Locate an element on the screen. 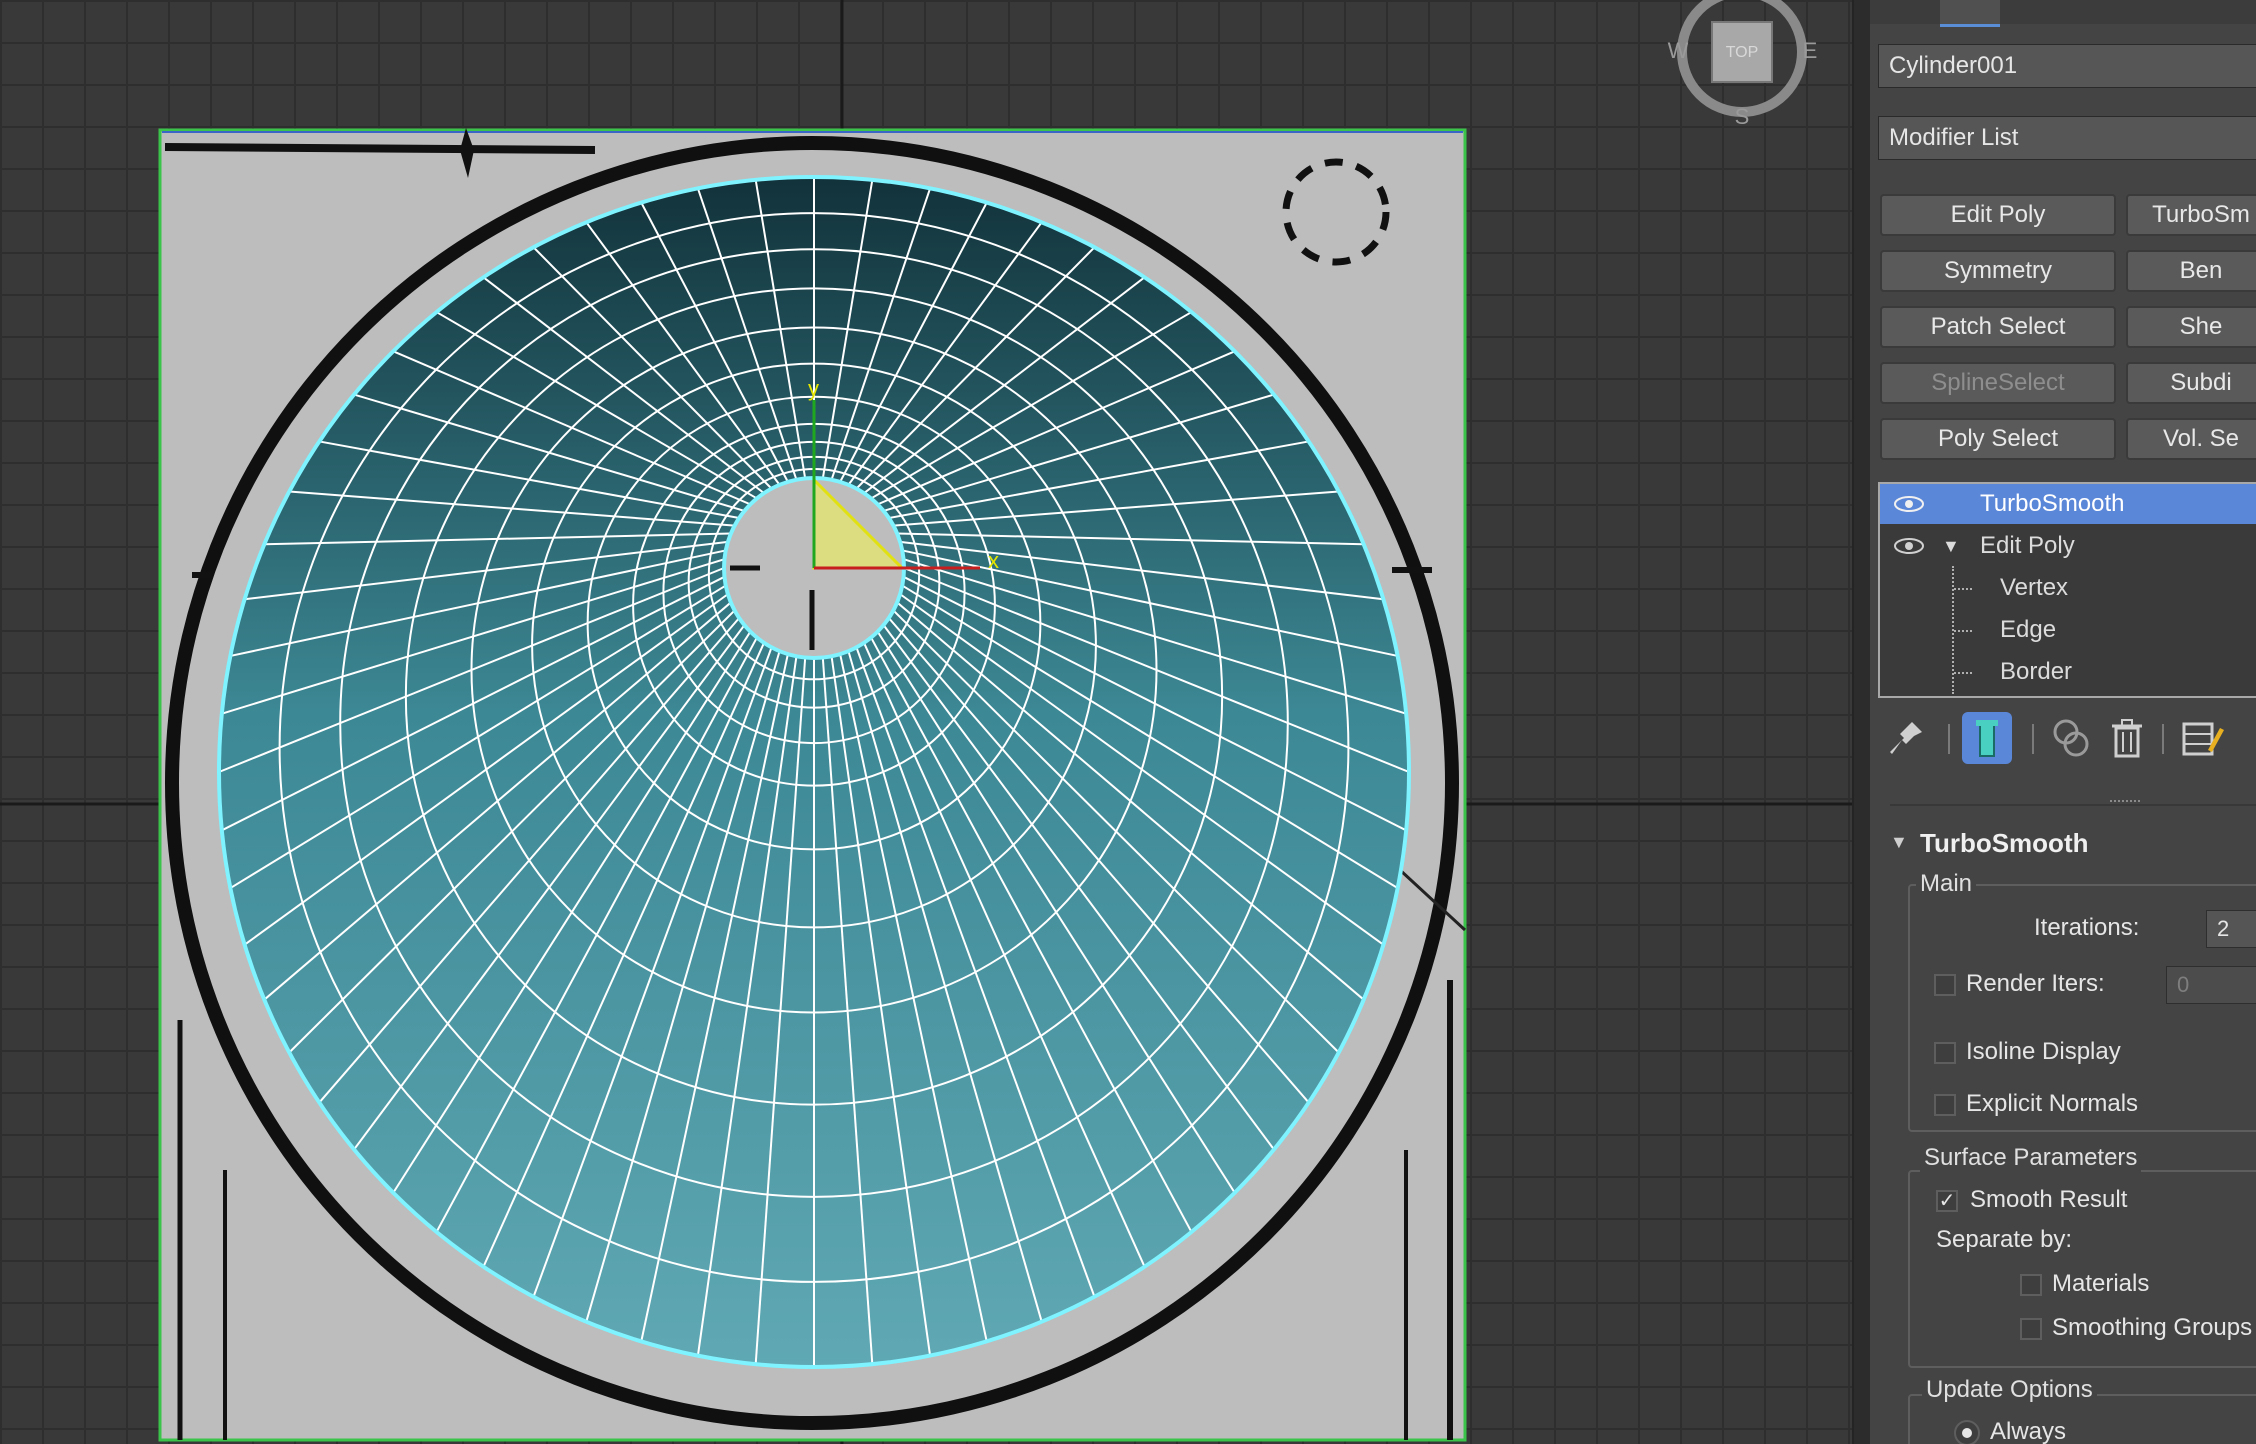  configure-modifier-sets-icon is located at coordinates (2199, 738).